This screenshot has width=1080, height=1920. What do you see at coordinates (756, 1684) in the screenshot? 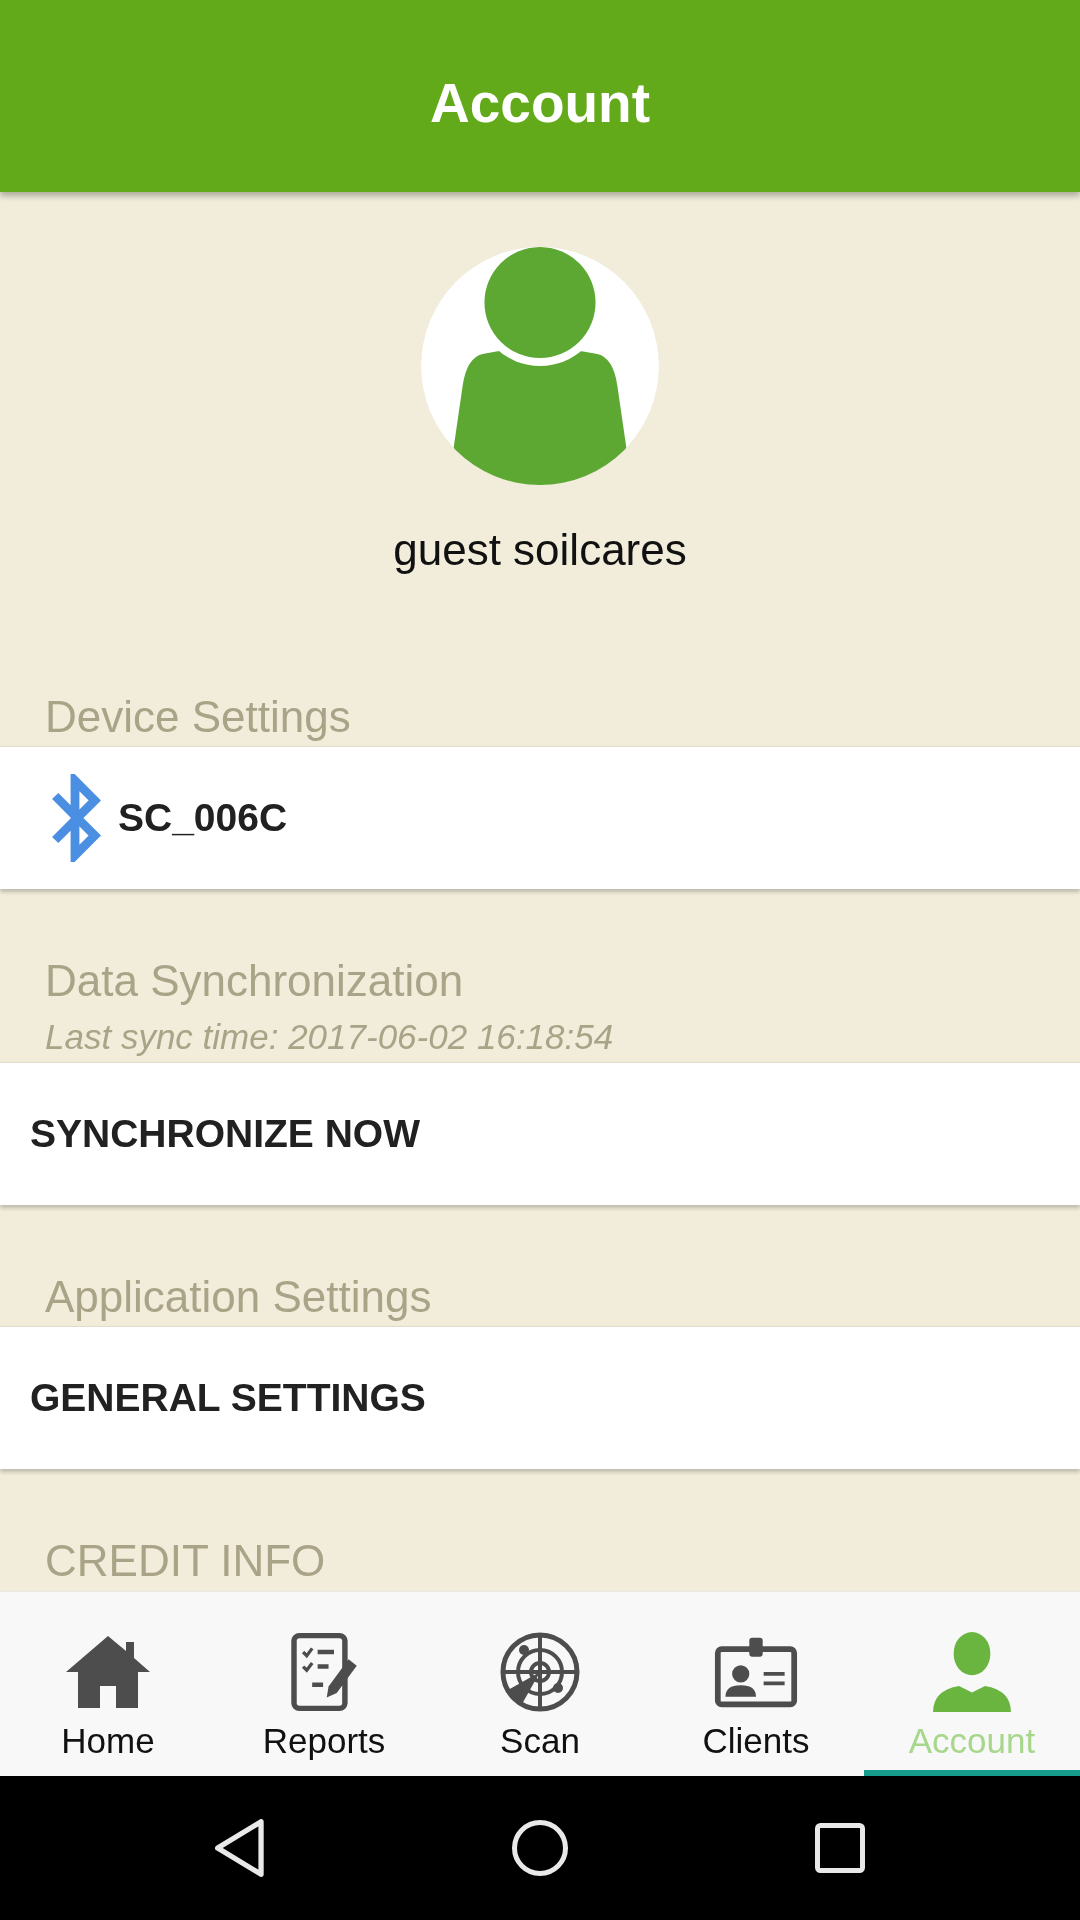
I see `nav-tab: Clients` at bounding box center [756, 1684].